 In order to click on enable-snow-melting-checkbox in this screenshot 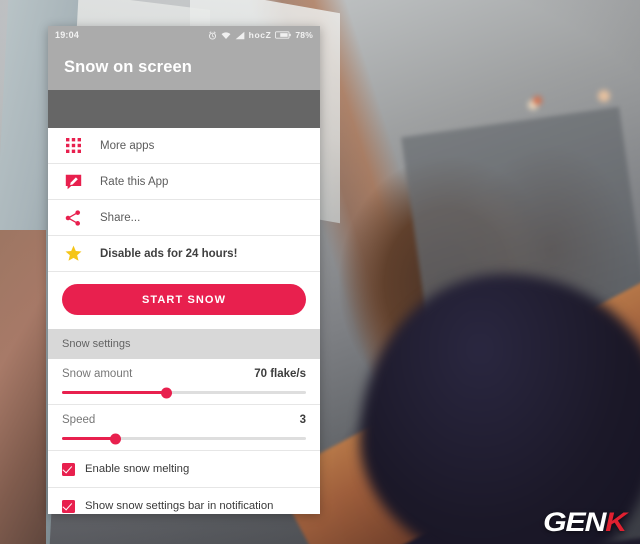, I will do `click(68, 469)`.